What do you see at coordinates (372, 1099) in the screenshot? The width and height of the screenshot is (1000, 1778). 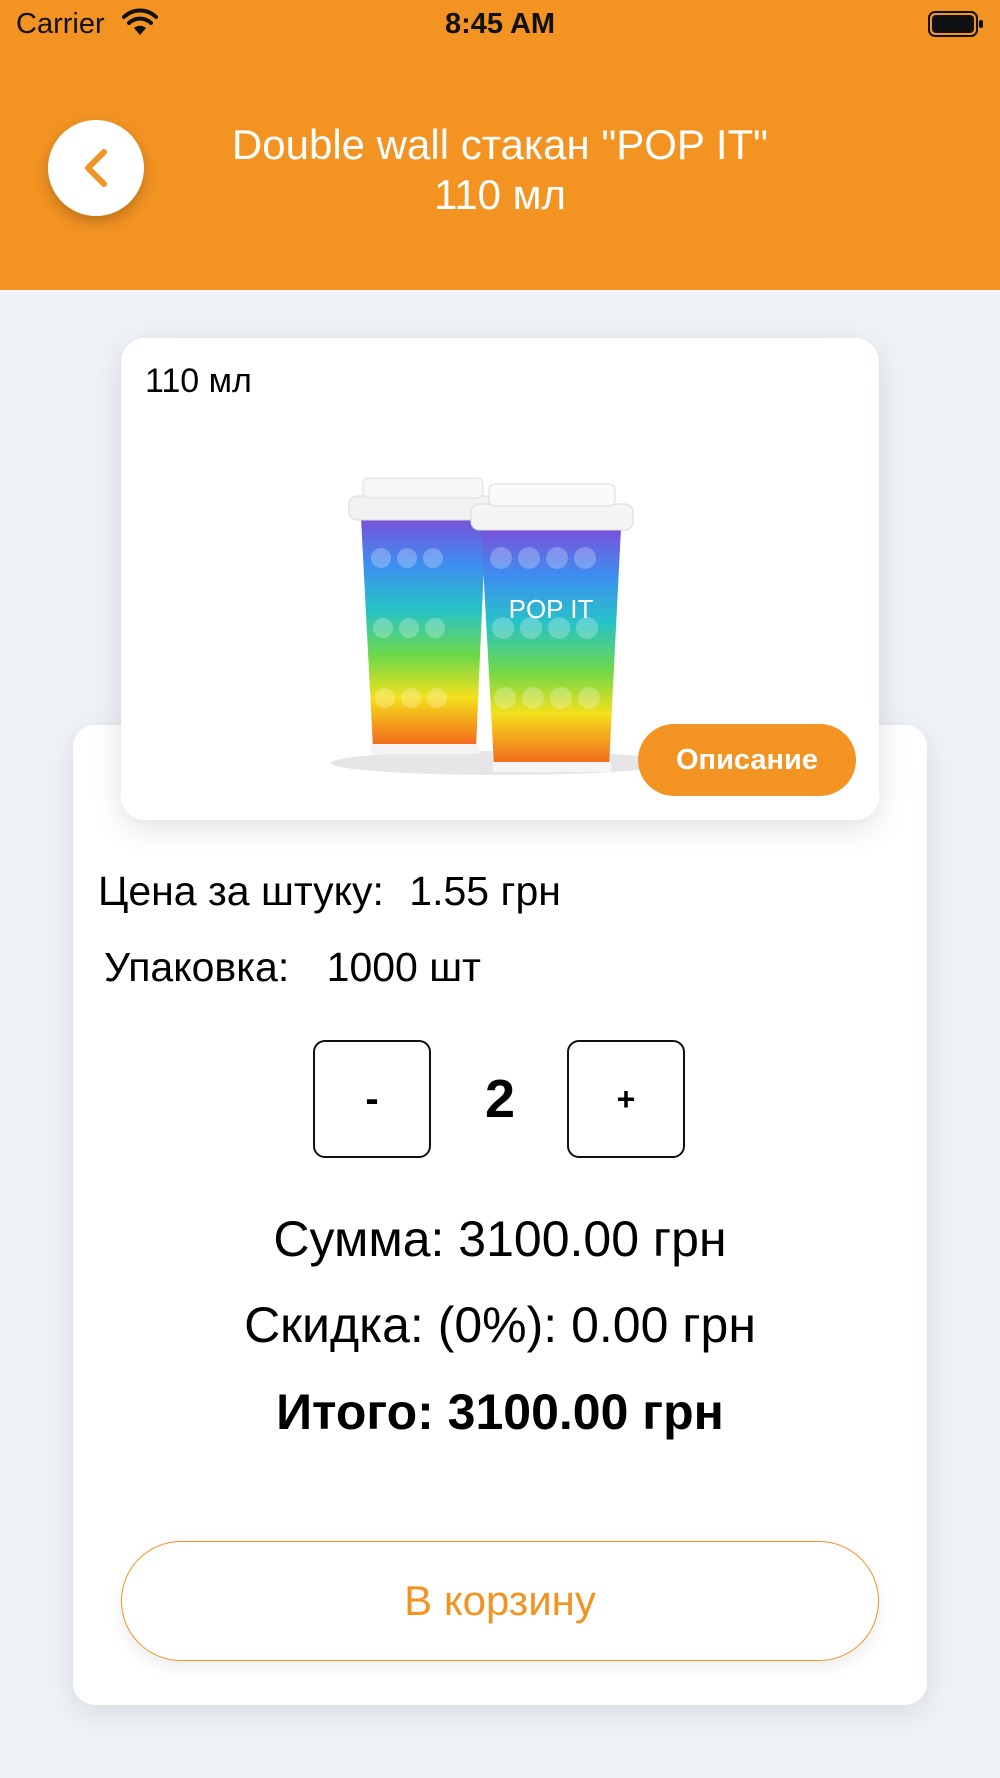 I see `decrease-quantity-button: -` at bounding box center [372, 1099].